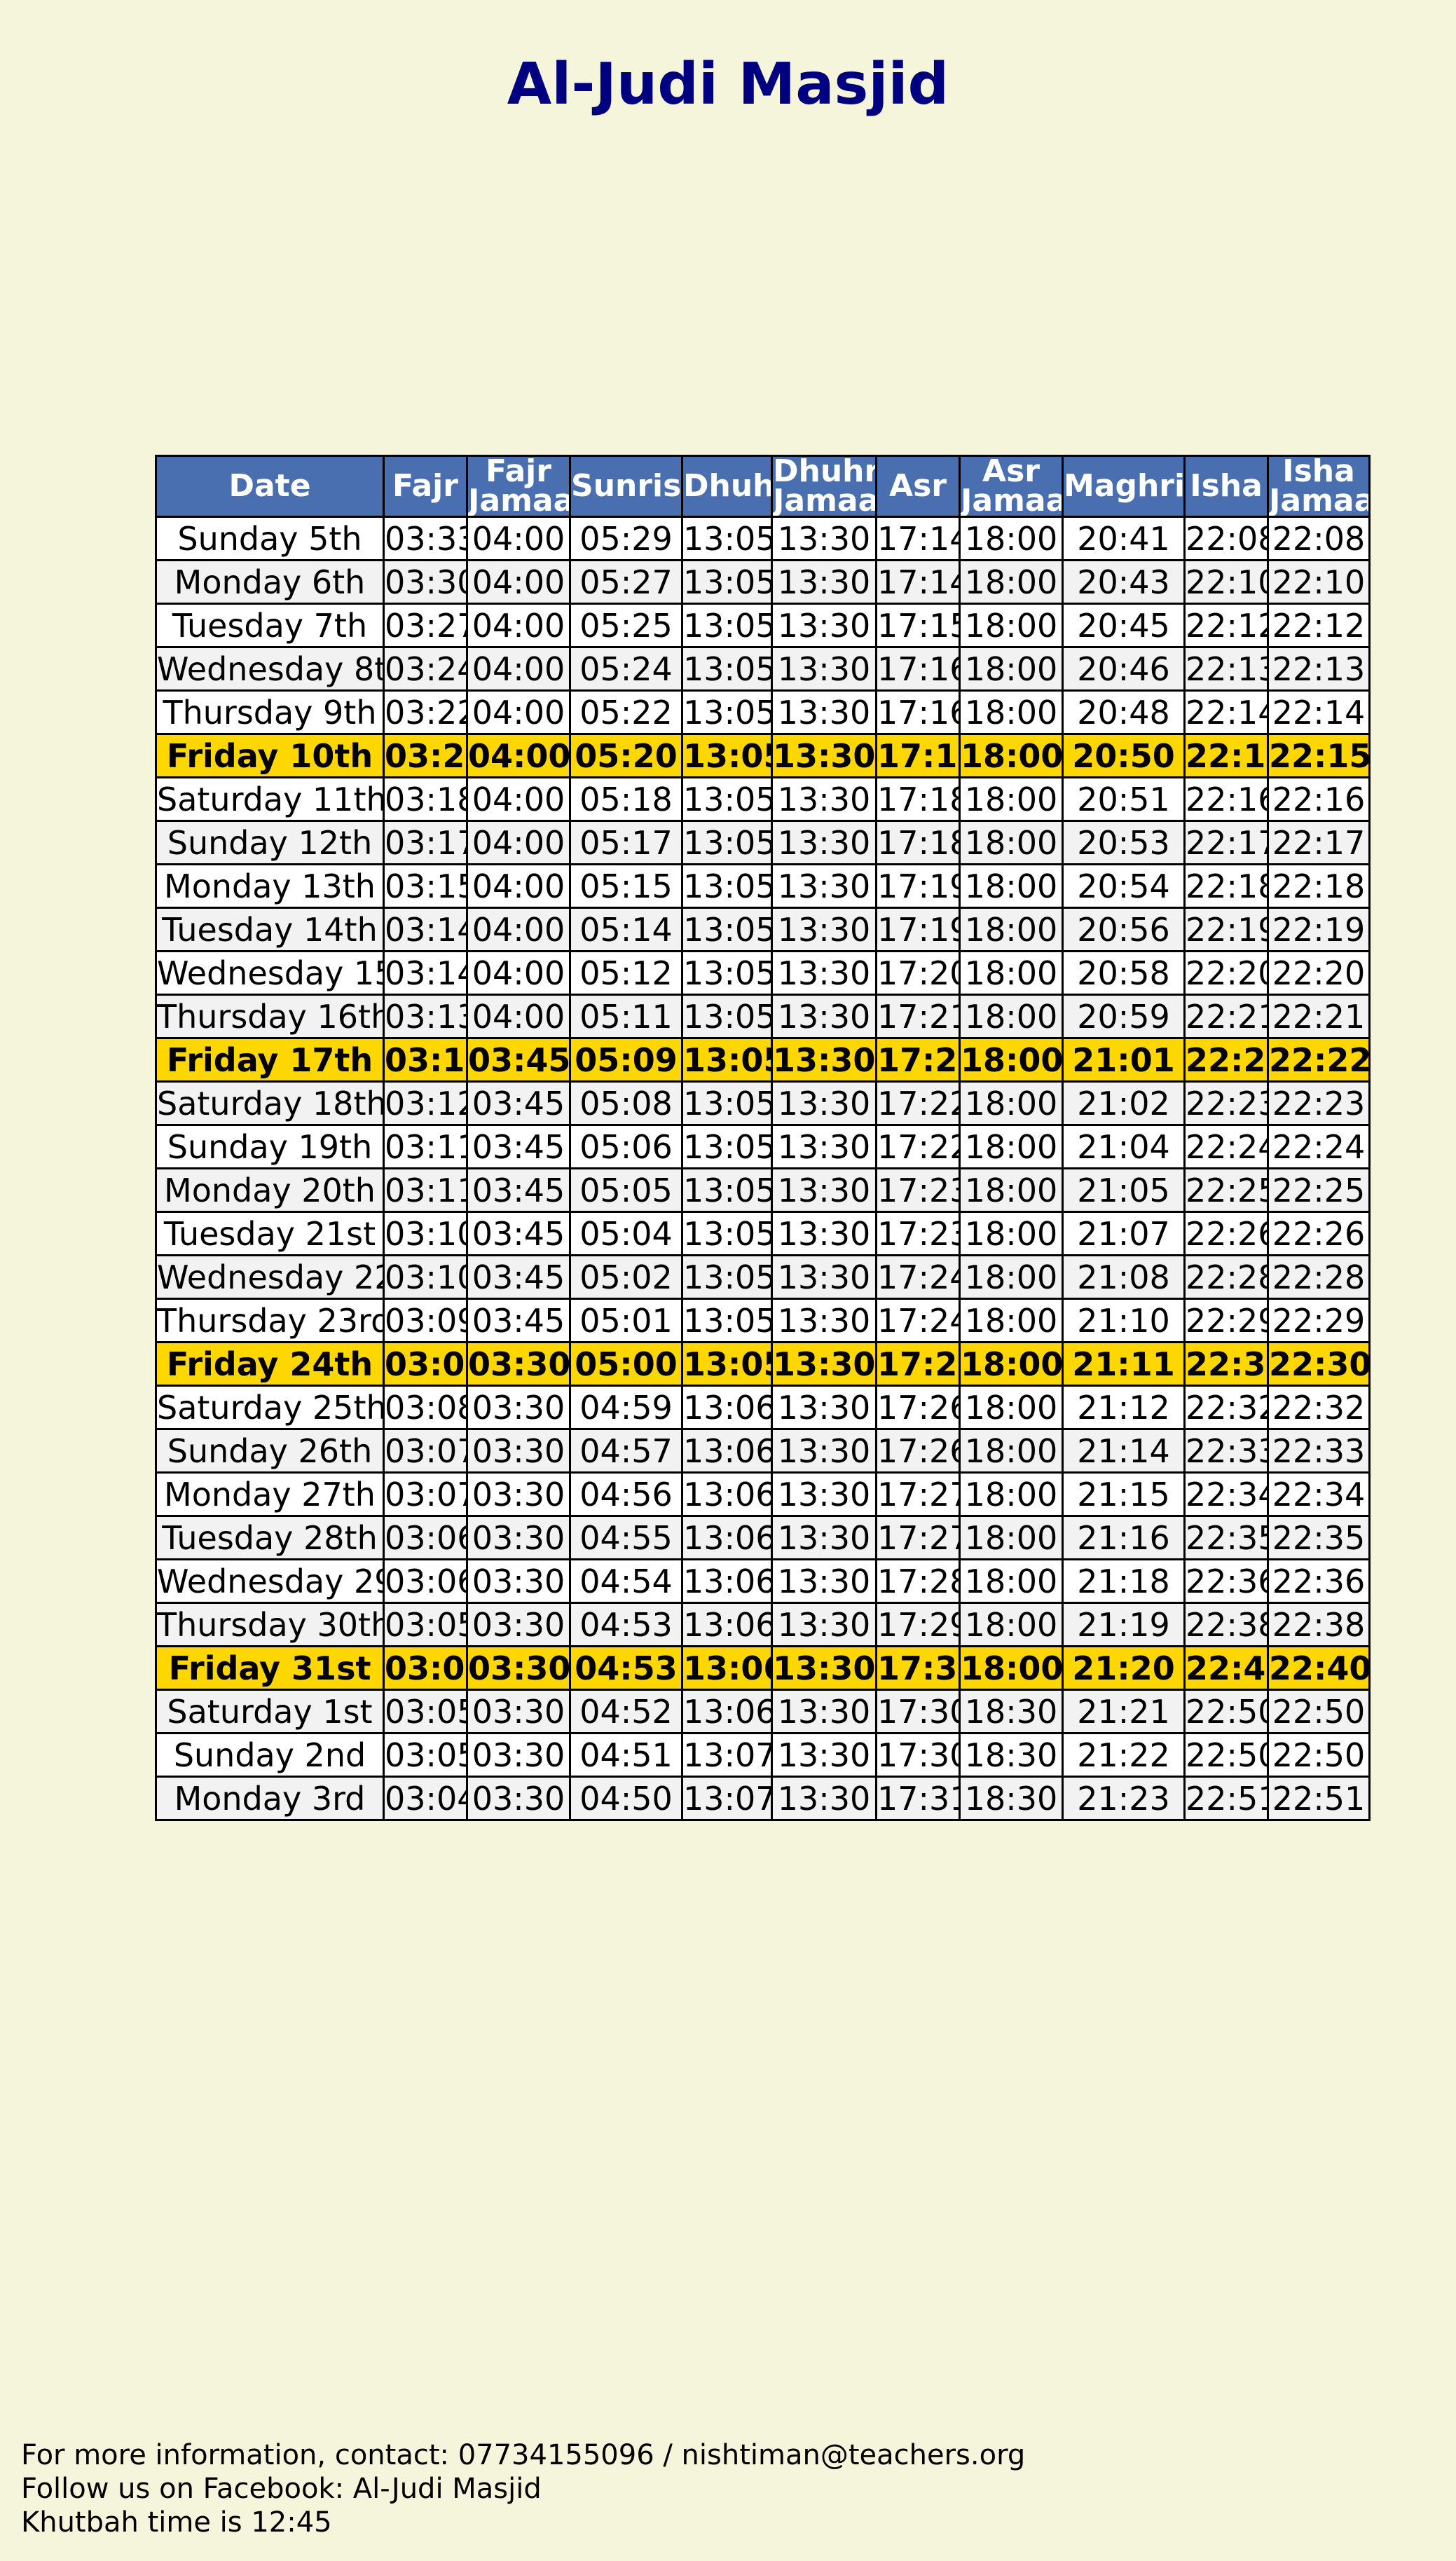  I want to click on column-header: Dhuhr, so click(727, 486).